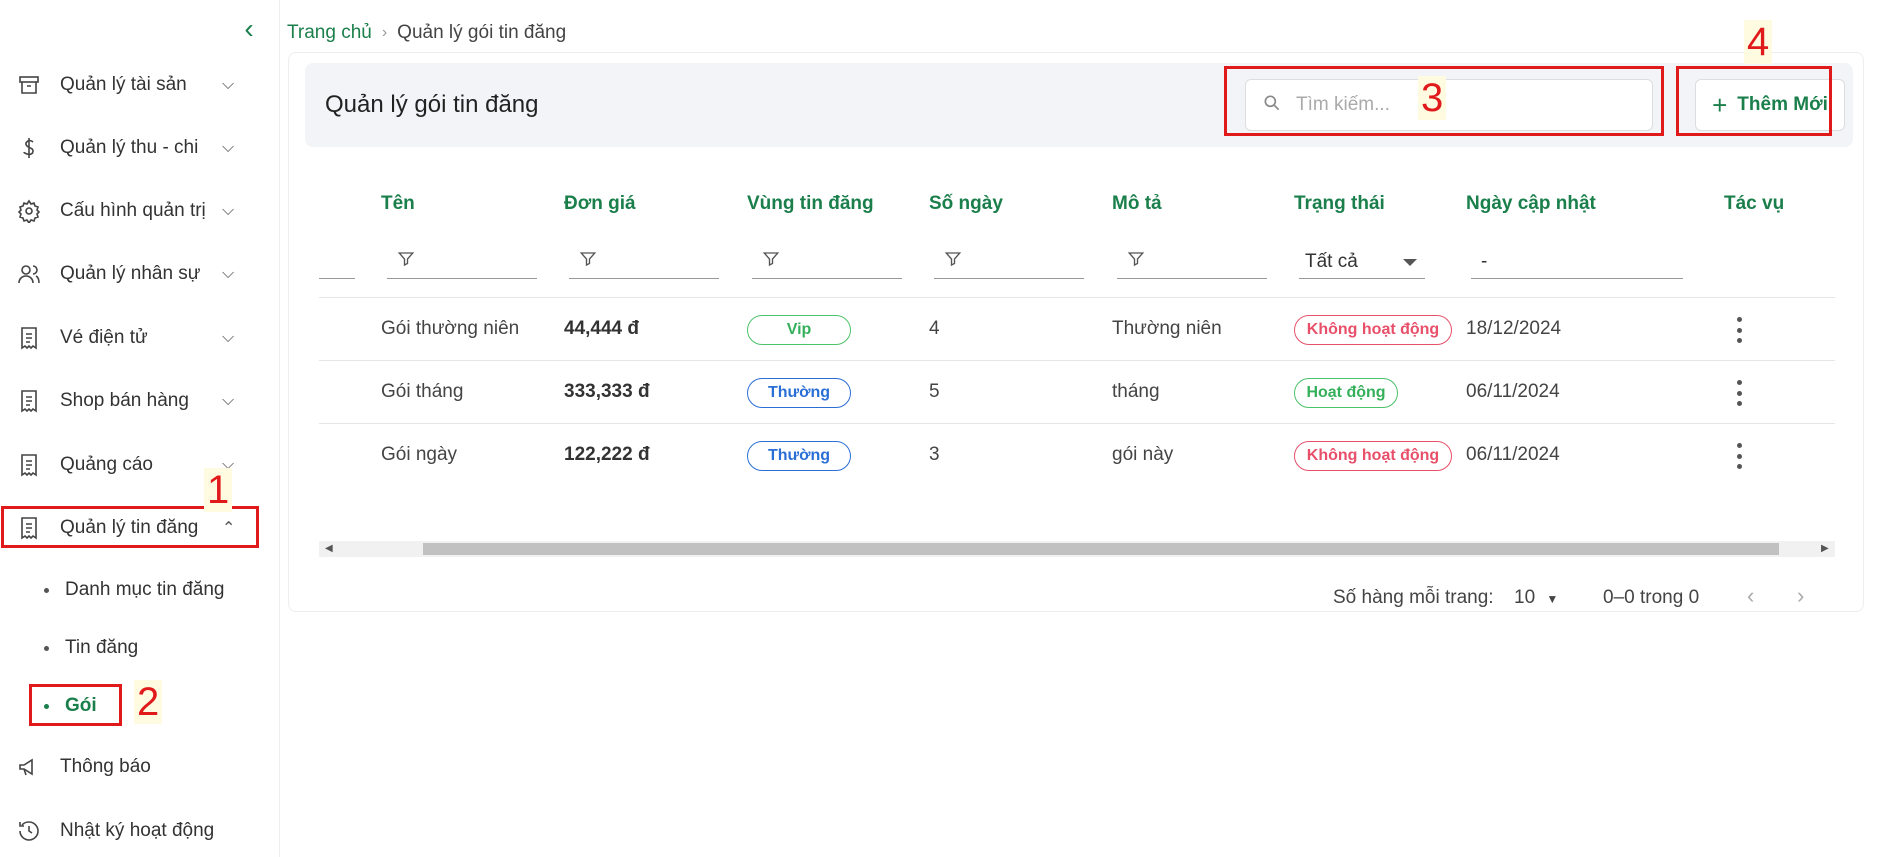 This screenshot has height=857, width=1888. Describe the element at coordinates (81, 705) in the screenshot. I see `sidebar-subitem-label: Gói` at that location.